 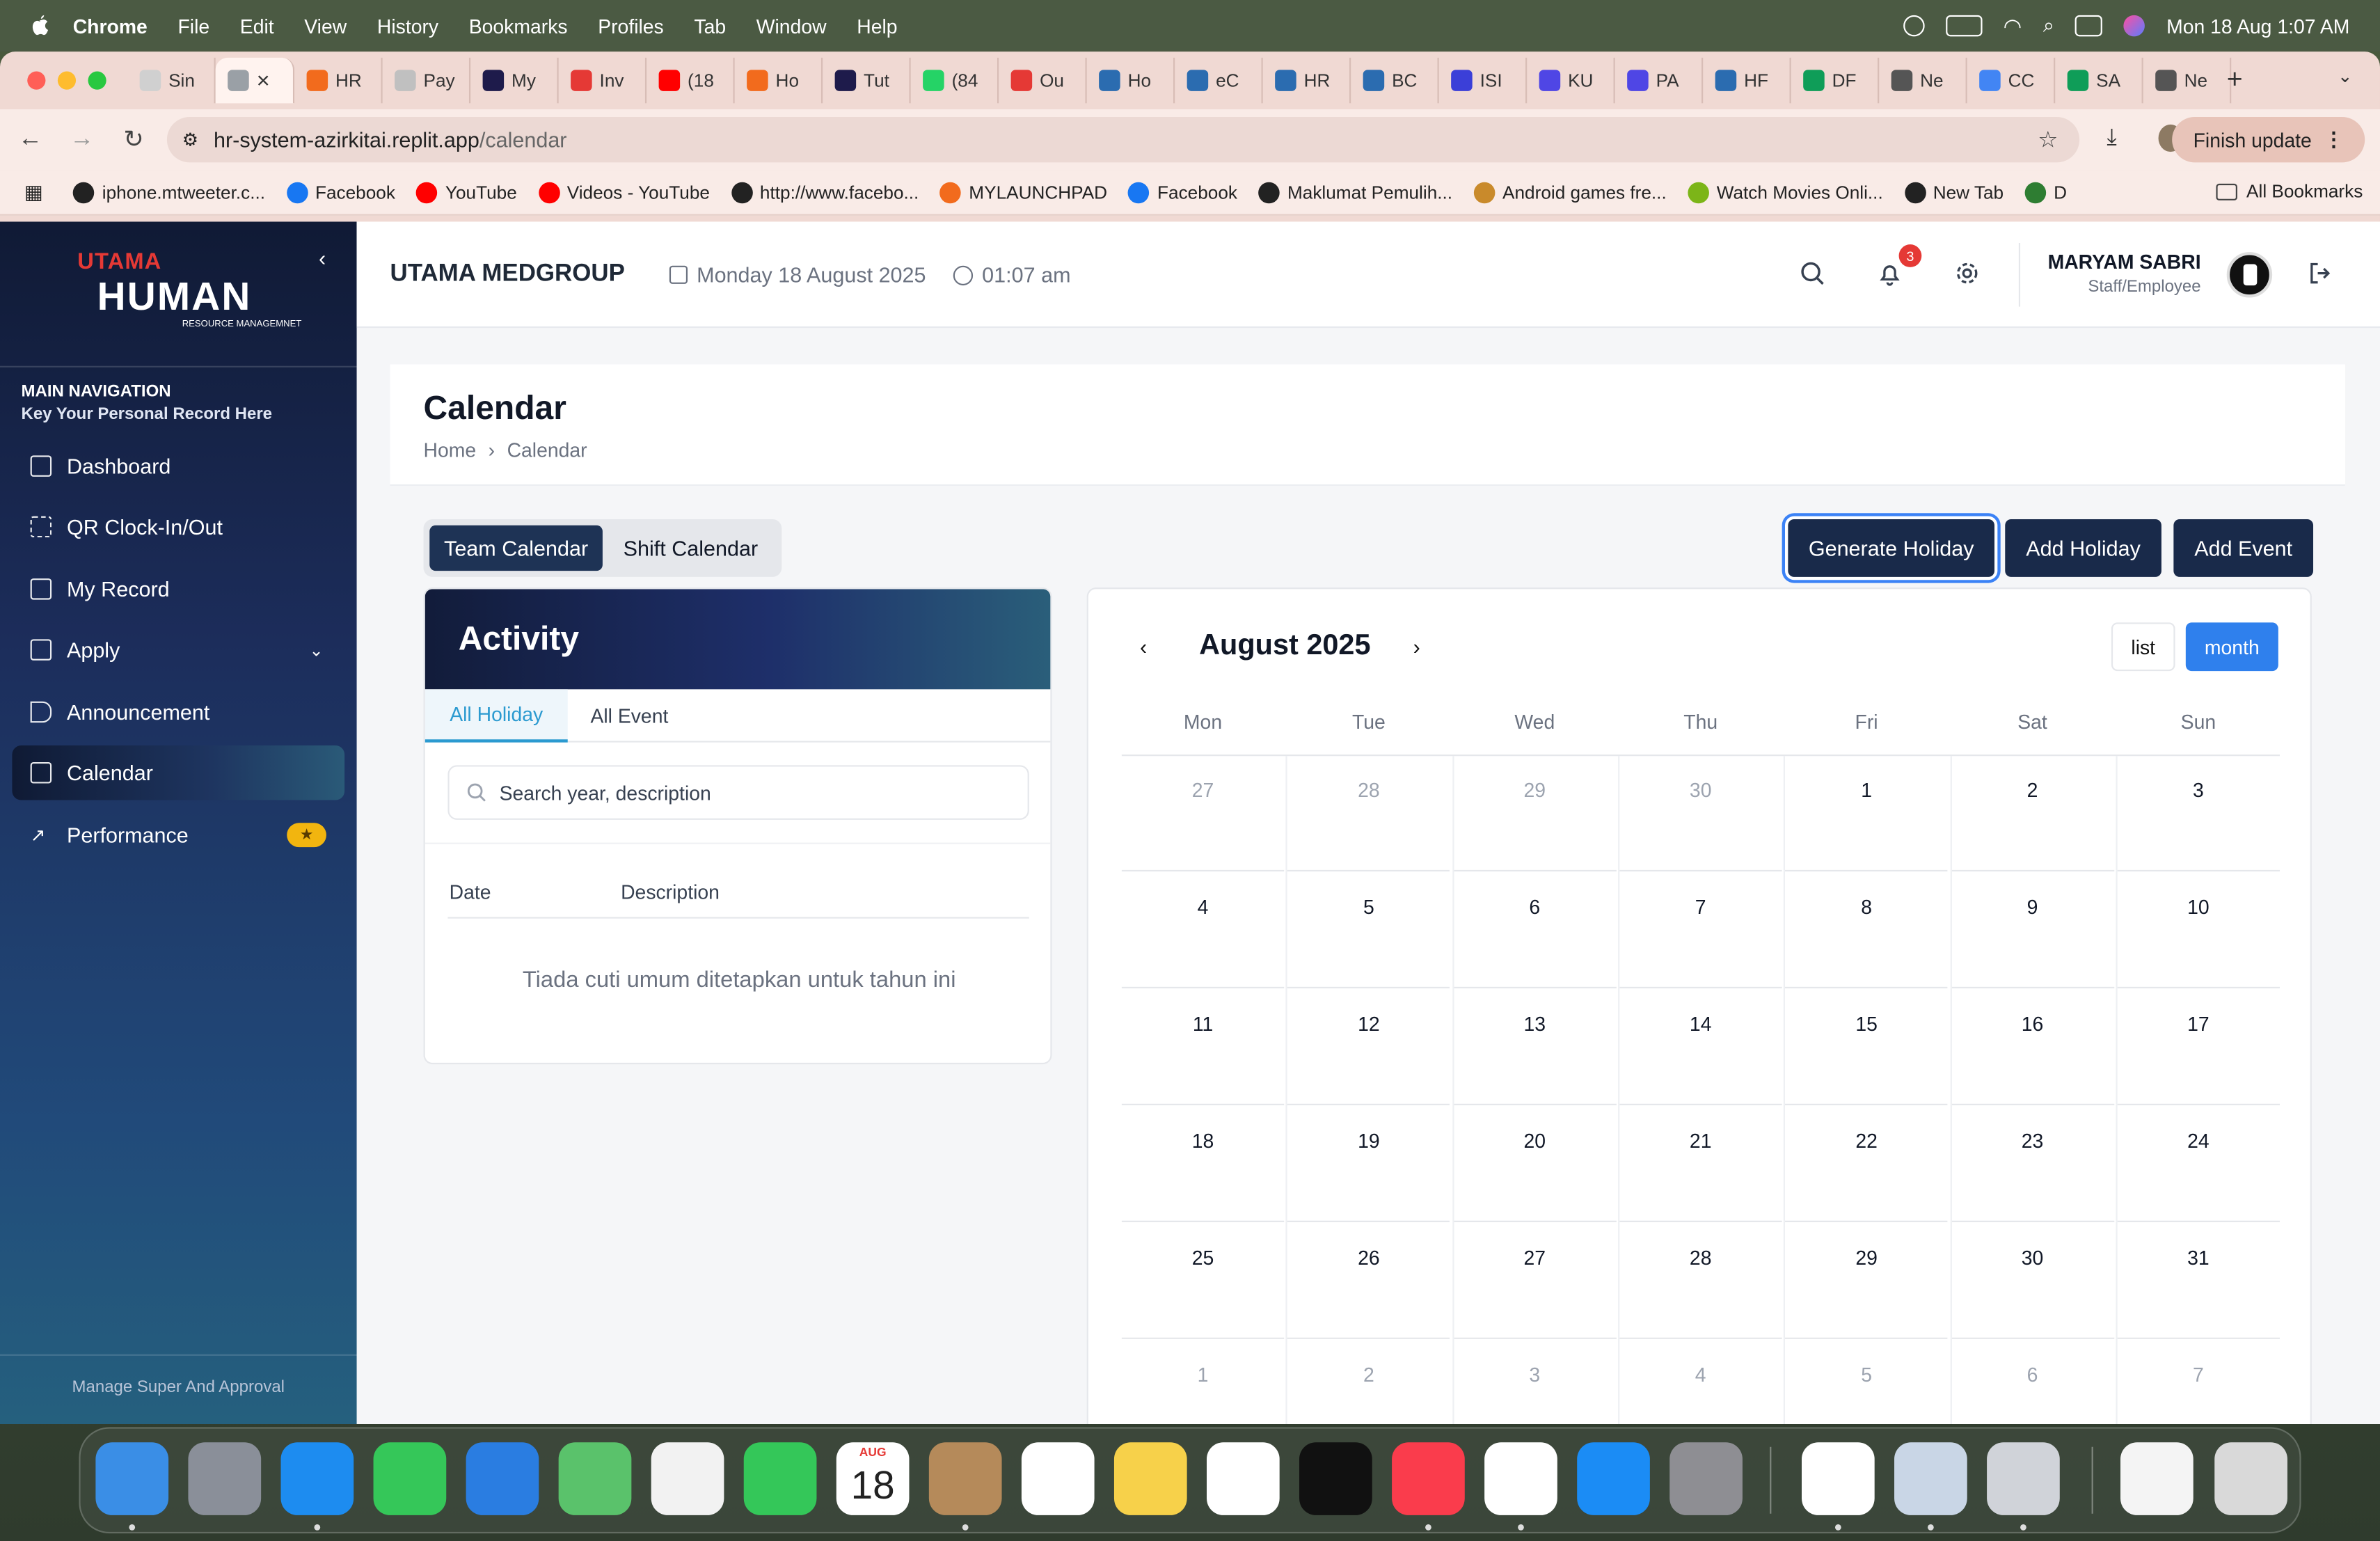 What do you see at coordinates (502, 1478) in the screenshot?
I see `mail-icon` at bounding box center [502, 1478].